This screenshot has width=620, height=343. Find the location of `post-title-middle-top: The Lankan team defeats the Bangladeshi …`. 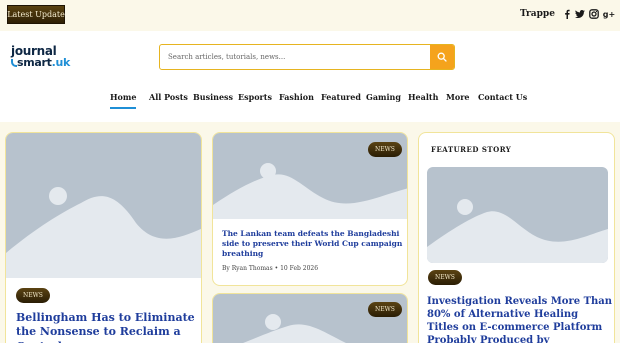

post-title-middle-top: The Lankan team defeats the Bangladeshi … is located at coordinates (314, 243).